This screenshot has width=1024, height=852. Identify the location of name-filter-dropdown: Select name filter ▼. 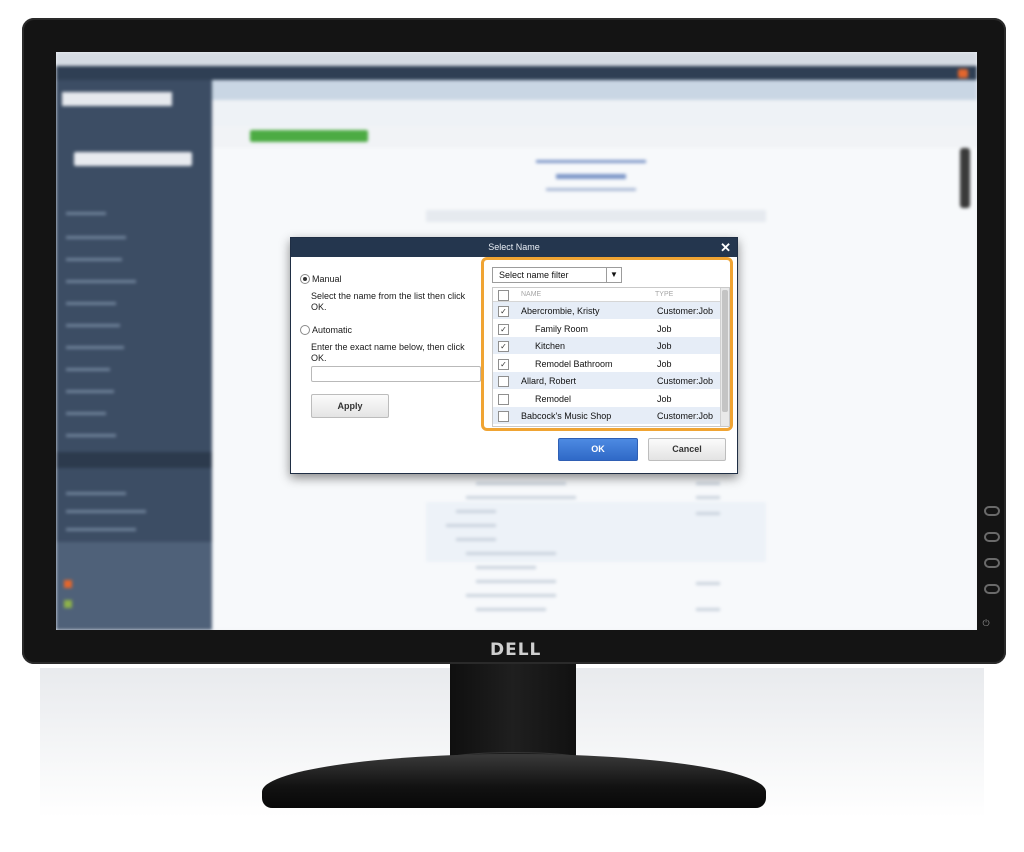
(557, 275).